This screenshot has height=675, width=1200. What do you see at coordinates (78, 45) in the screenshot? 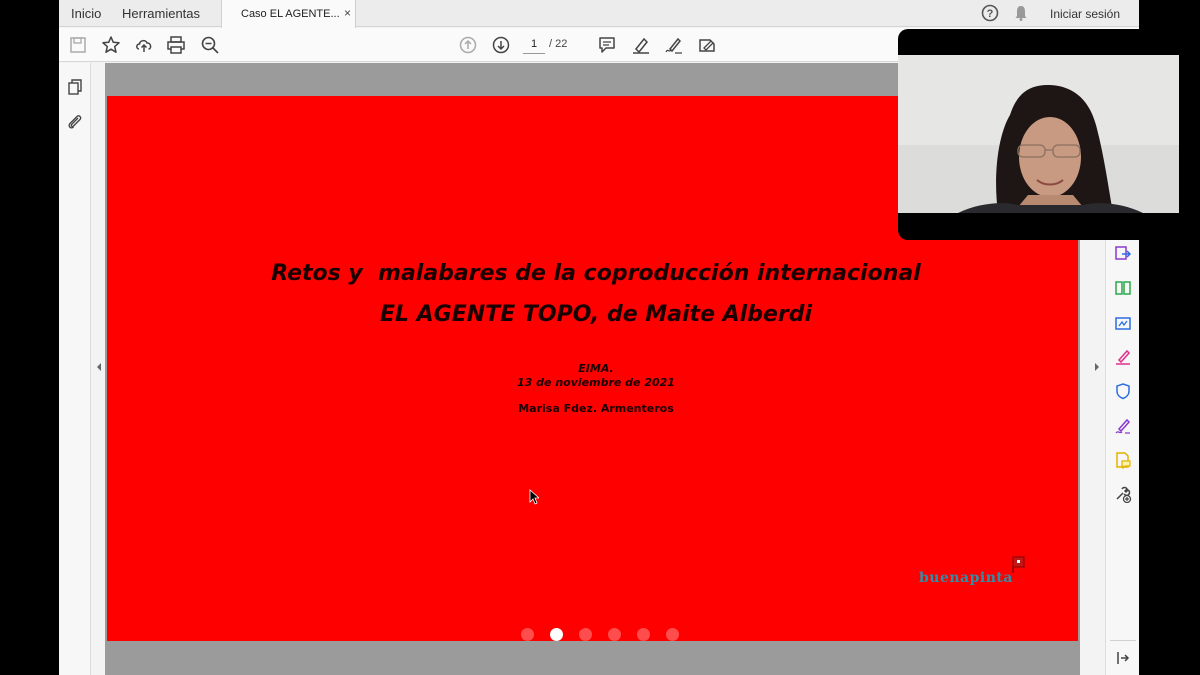
I see `save-icon` at bounding box center [78, 45].